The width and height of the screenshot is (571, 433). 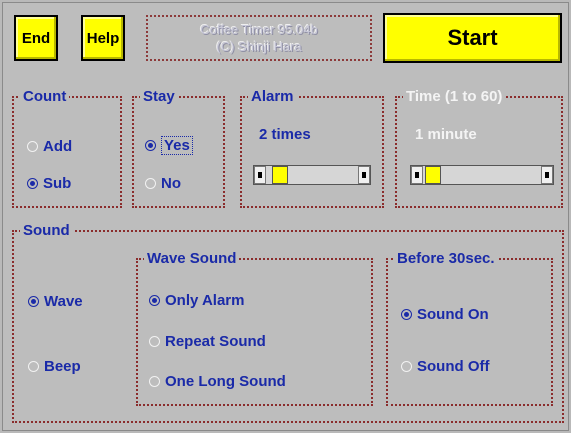 I want to click on sound-beep-radio: Beep, so click(x=54, y=366).